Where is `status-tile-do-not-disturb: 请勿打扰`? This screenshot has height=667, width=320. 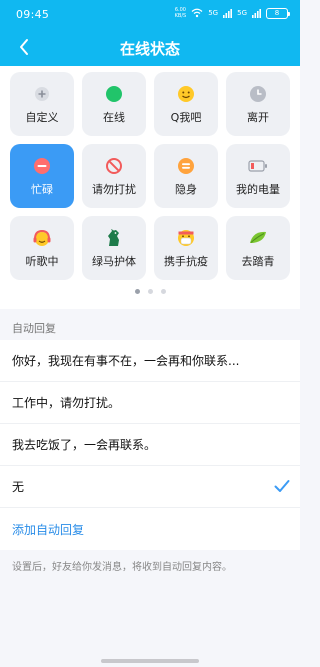 status-tile-do-not-disturb: 请勿打扰 is located at coordinates (114, 176).